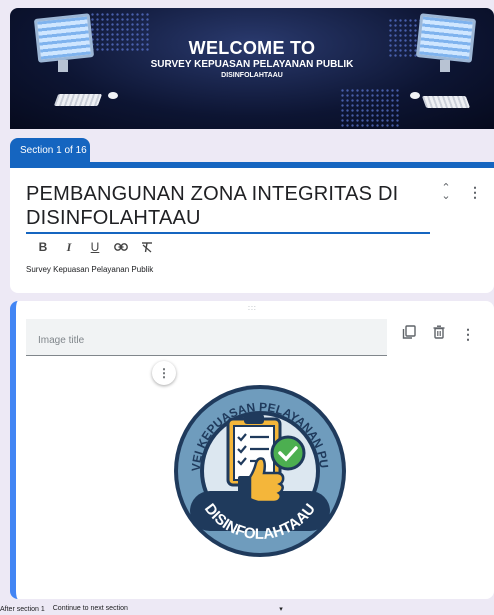 The width and height of the screenshot is (494, 615). I want to click on link-icon, so click(121, 247).